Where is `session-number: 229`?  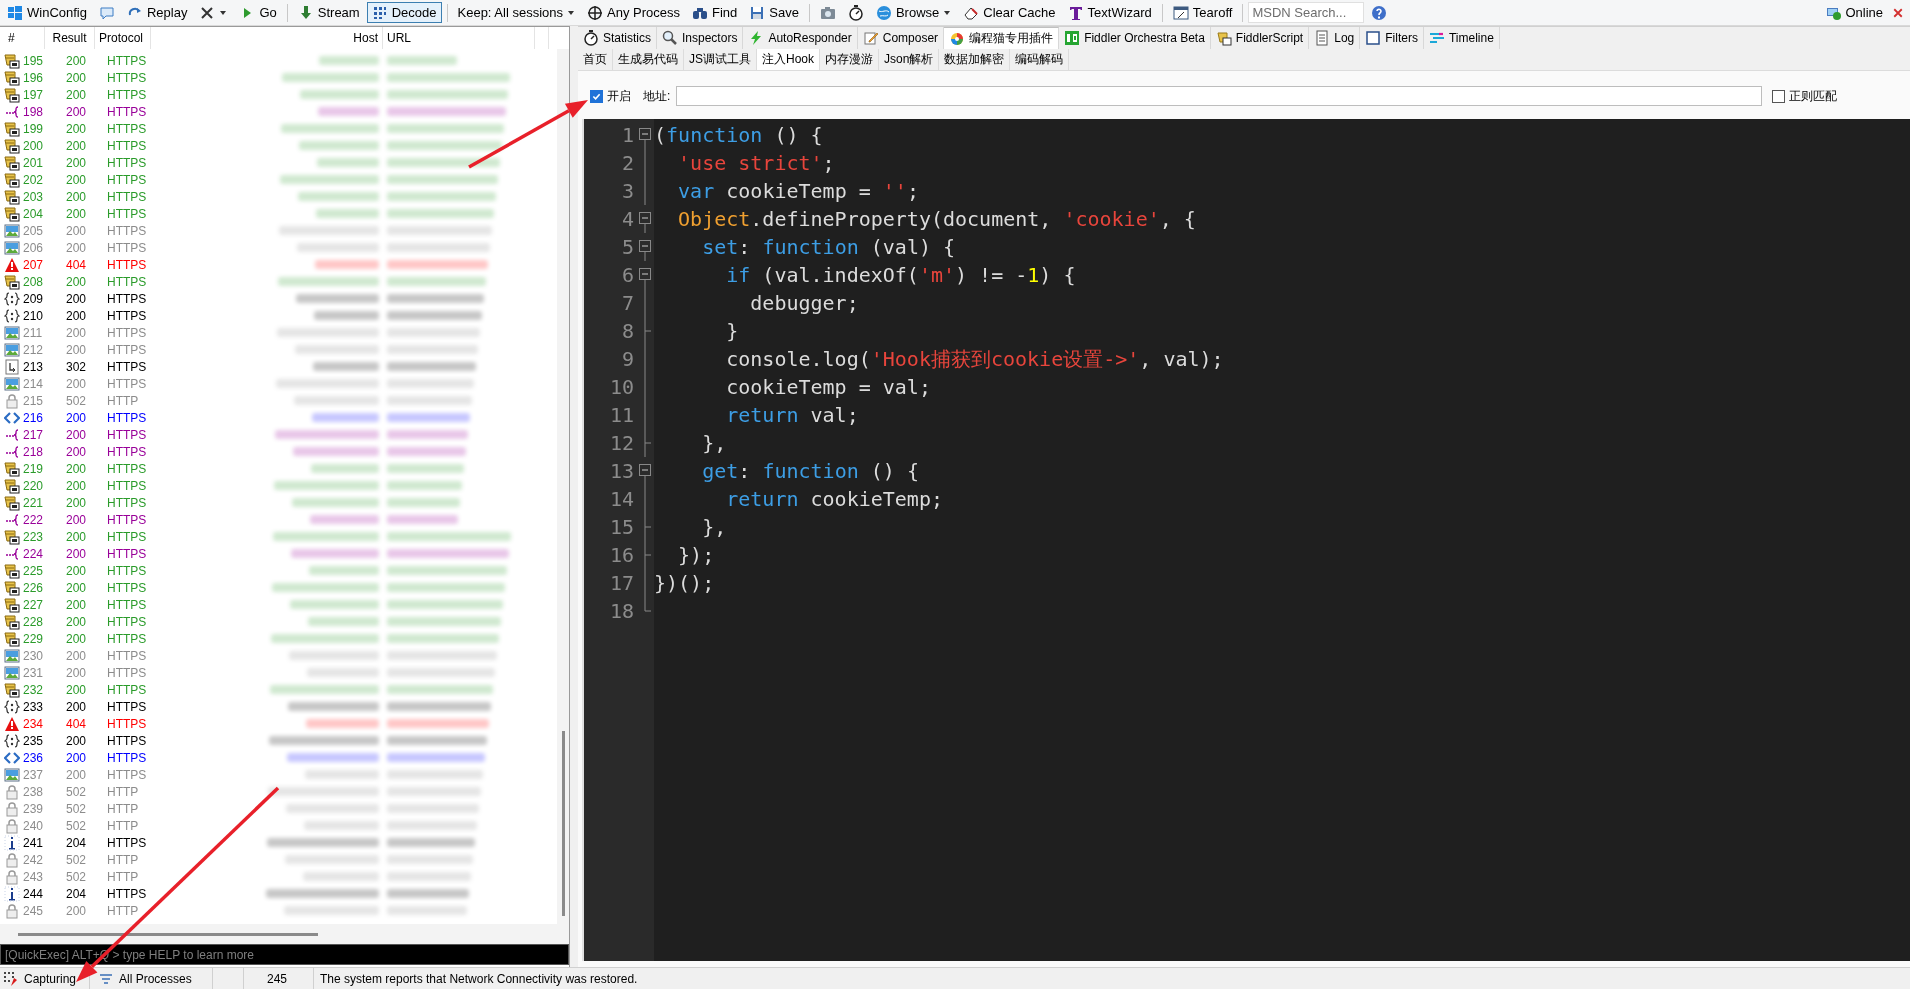 session-number: 229 is located at coordinates (33, 638).